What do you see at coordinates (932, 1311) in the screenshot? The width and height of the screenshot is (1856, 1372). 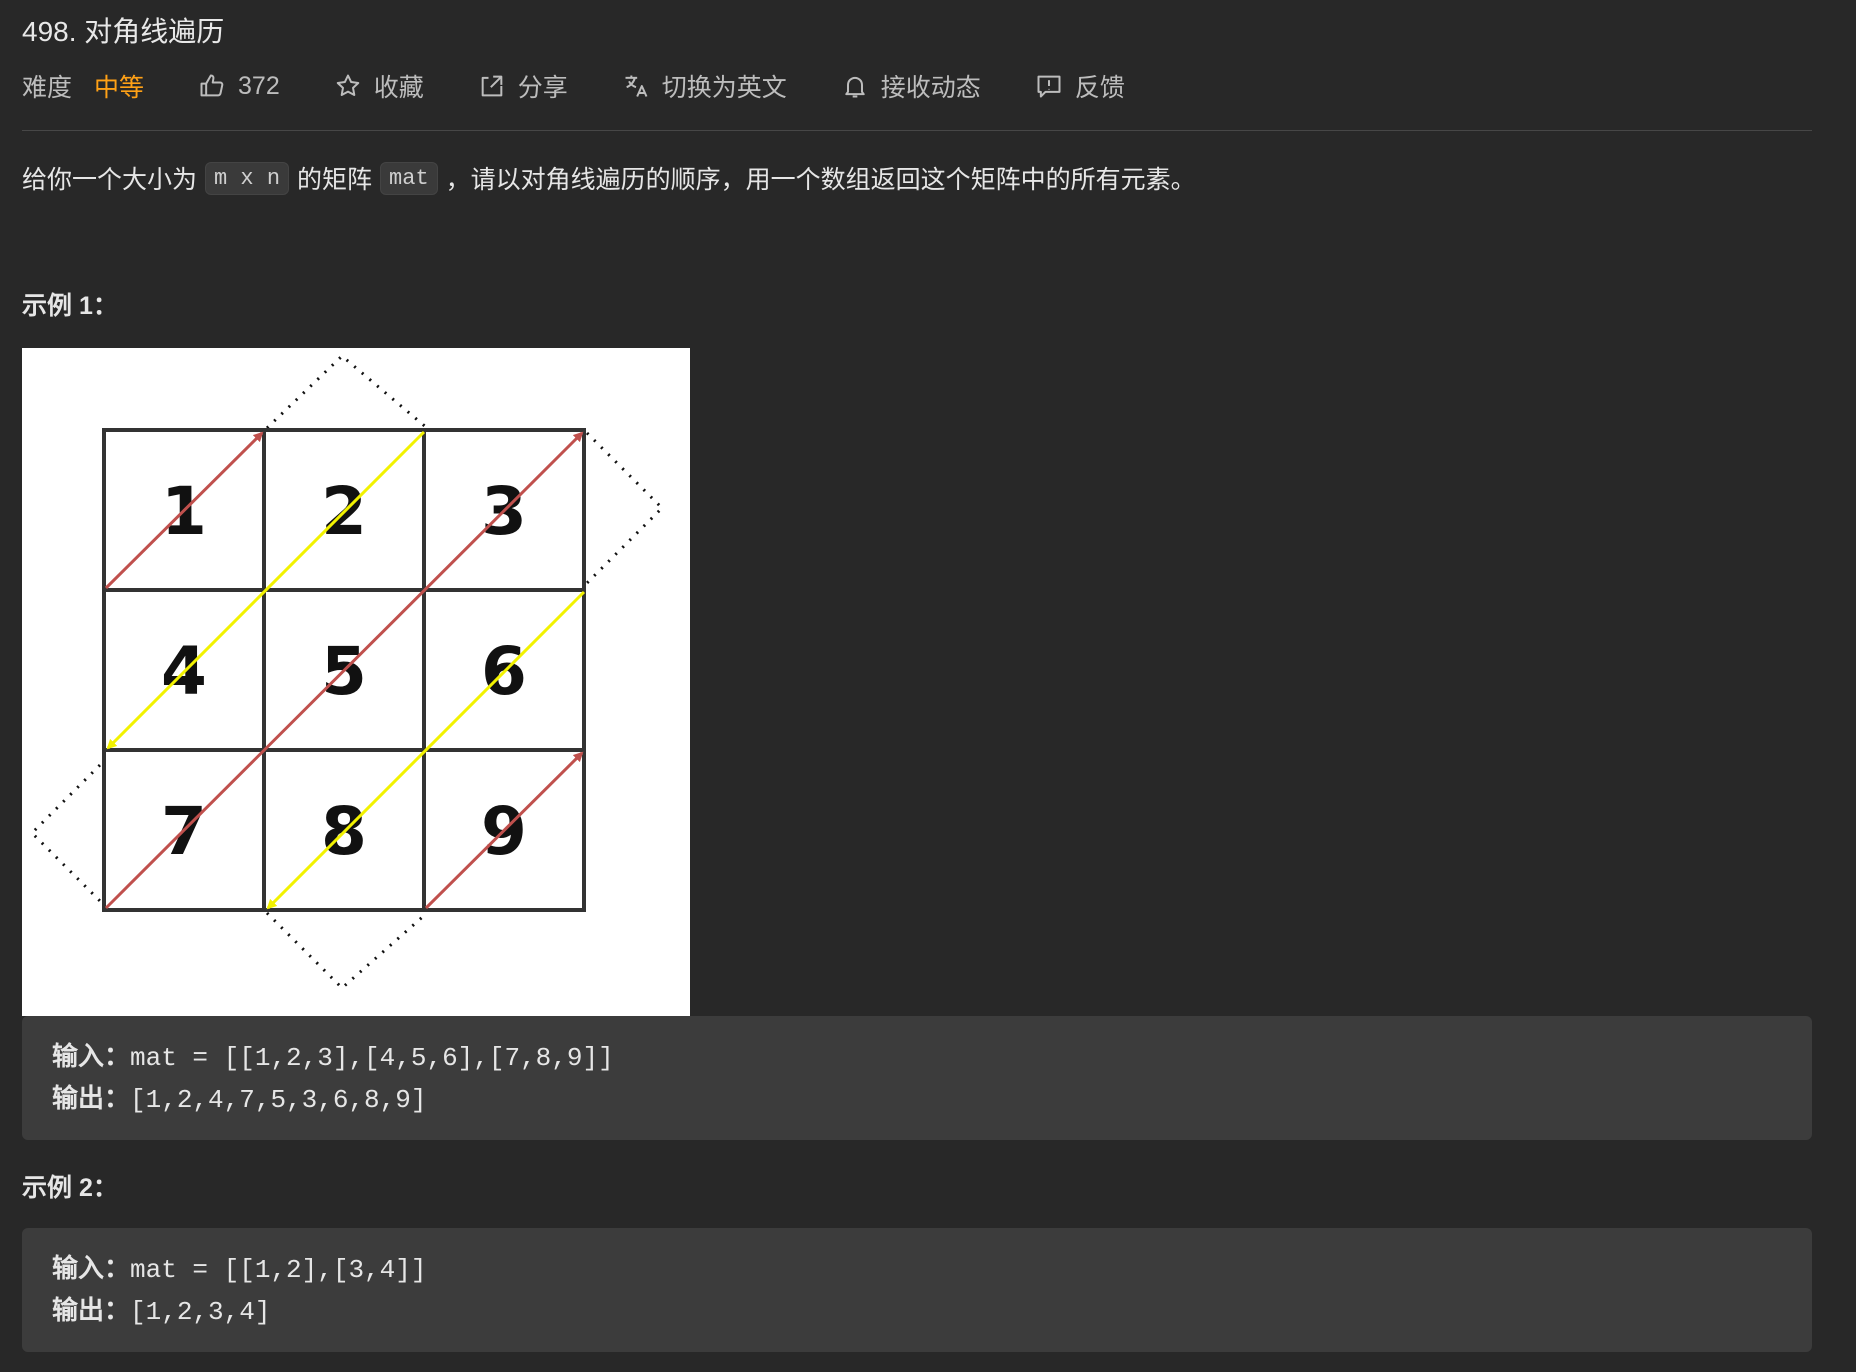 I see `example-2-output-line: 输出：[1,2,3,4]` at bounding box center [932, 1311].